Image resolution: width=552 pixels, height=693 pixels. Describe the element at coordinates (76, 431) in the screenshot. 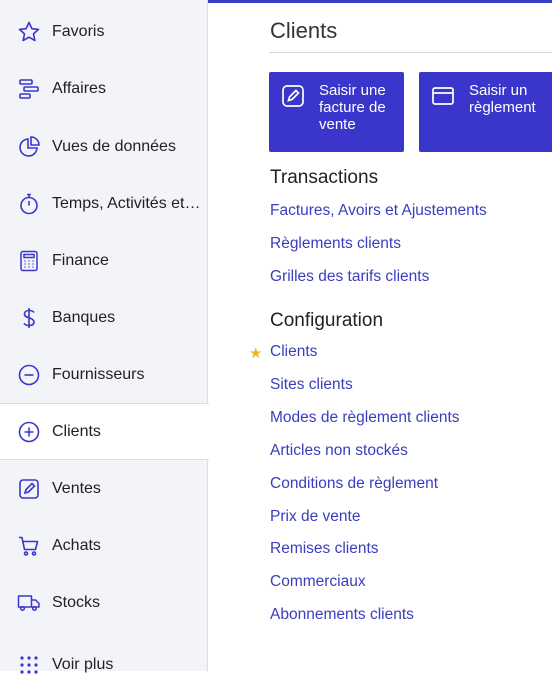

I see `sidebar-item-label: Clients` at that location.